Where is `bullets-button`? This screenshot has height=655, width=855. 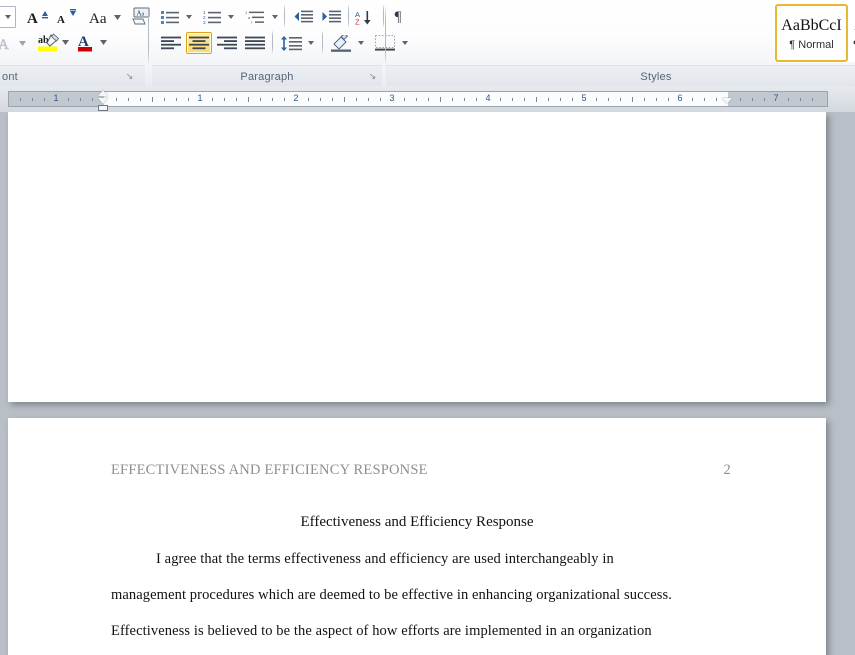
bullets-button is located at coordinates (170, 17).